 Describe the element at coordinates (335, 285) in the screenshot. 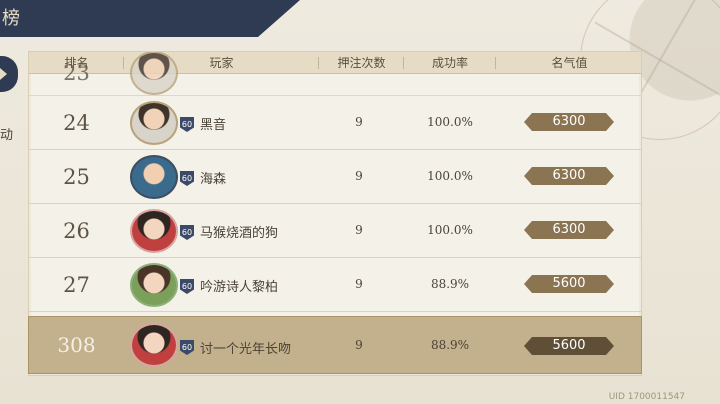

I see `table-row: 27 60 吟游诗人黎柏 9 88.9% 5600` at that location.